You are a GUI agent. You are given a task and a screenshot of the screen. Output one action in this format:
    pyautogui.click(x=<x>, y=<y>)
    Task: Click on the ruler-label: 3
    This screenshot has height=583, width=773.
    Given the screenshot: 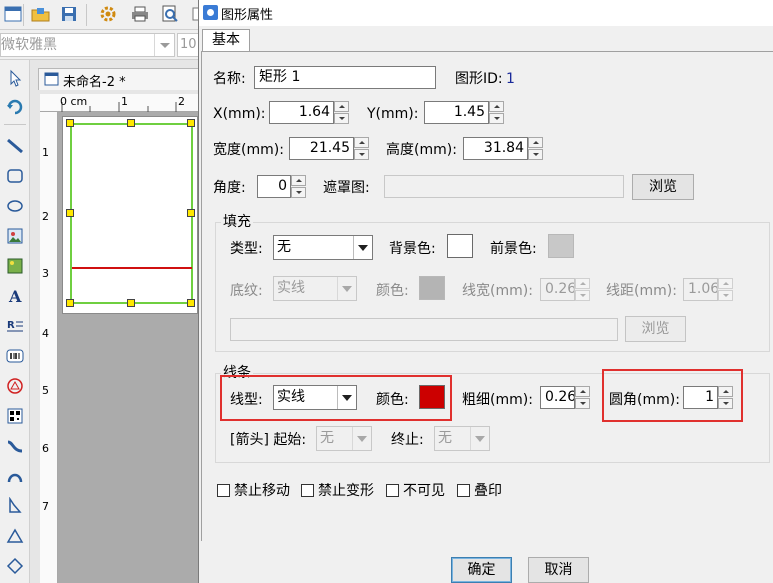 What is the action you would take?
    pyautogui.click(x=45, y=273)
    